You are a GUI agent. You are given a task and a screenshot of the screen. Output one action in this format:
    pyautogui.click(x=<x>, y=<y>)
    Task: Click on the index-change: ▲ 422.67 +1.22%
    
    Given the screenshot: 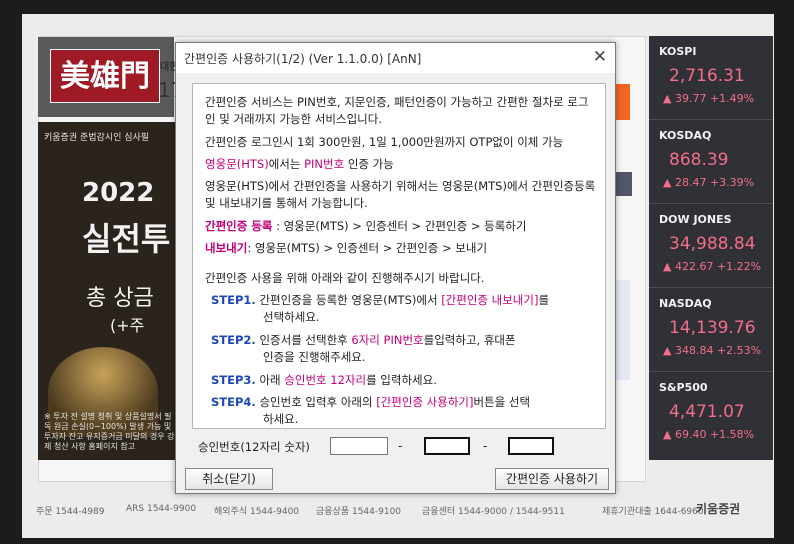 What is the action you would take?
    pyautogui.click(x=712, y=266)
    